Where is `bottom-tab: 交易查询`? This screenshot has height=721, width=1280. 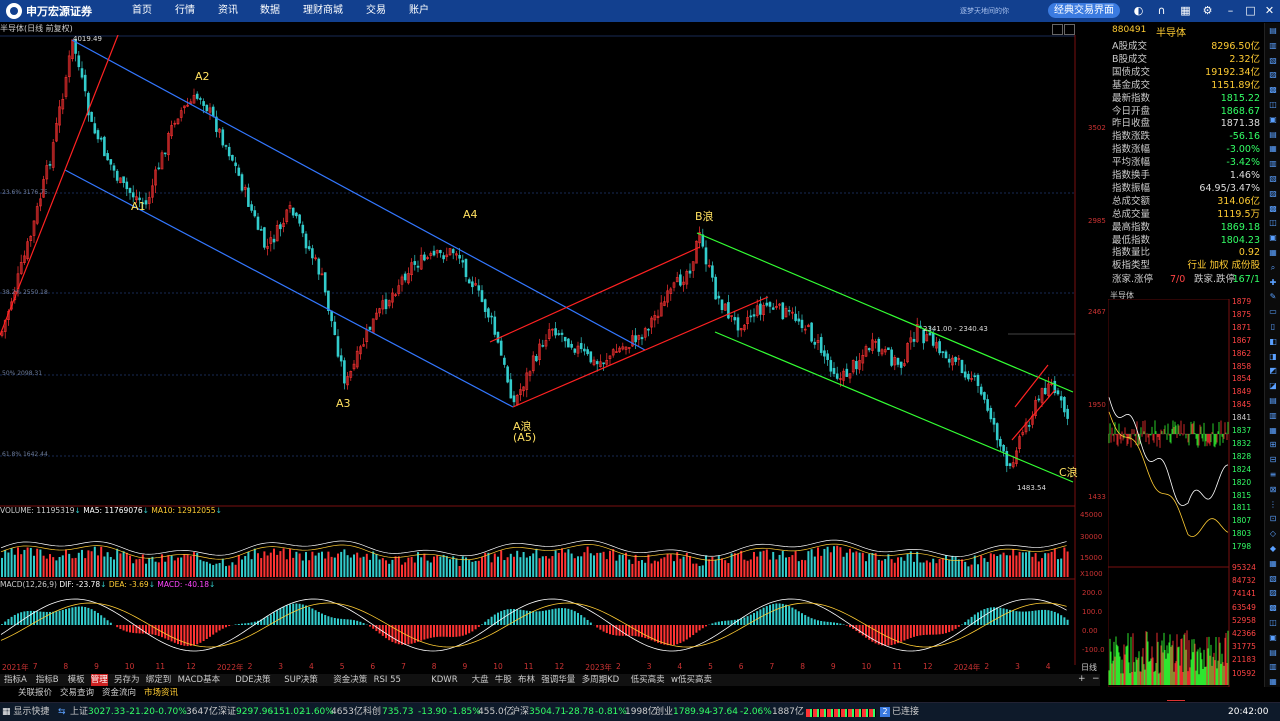
bottom-tab: 交易查询 is located at coordinates (77, 693).